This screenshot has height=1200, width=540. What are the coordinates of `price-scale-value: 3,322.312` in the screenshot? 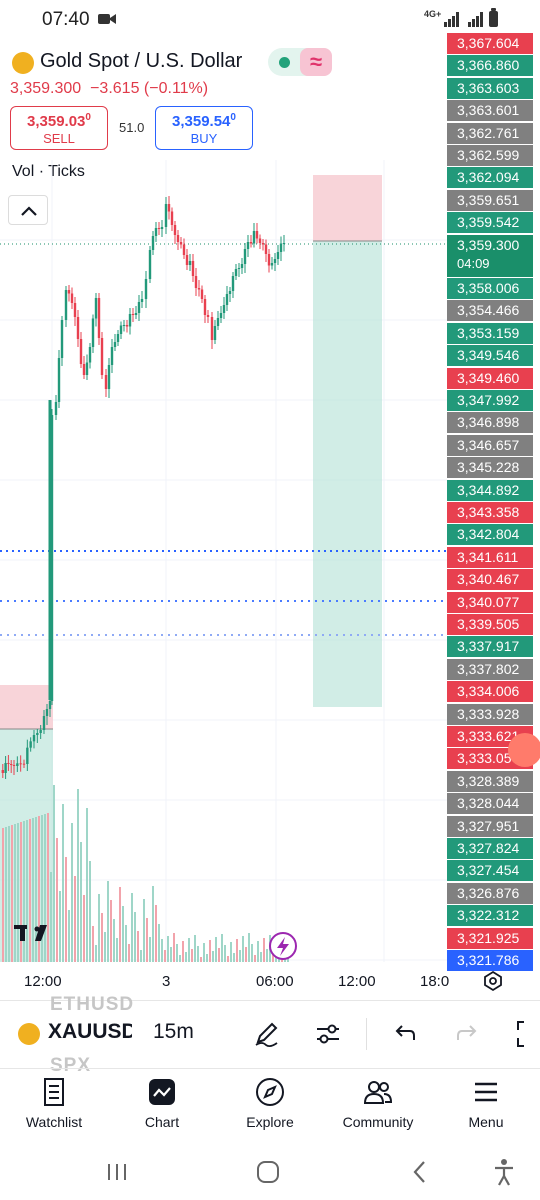 It's located at (488, 915).